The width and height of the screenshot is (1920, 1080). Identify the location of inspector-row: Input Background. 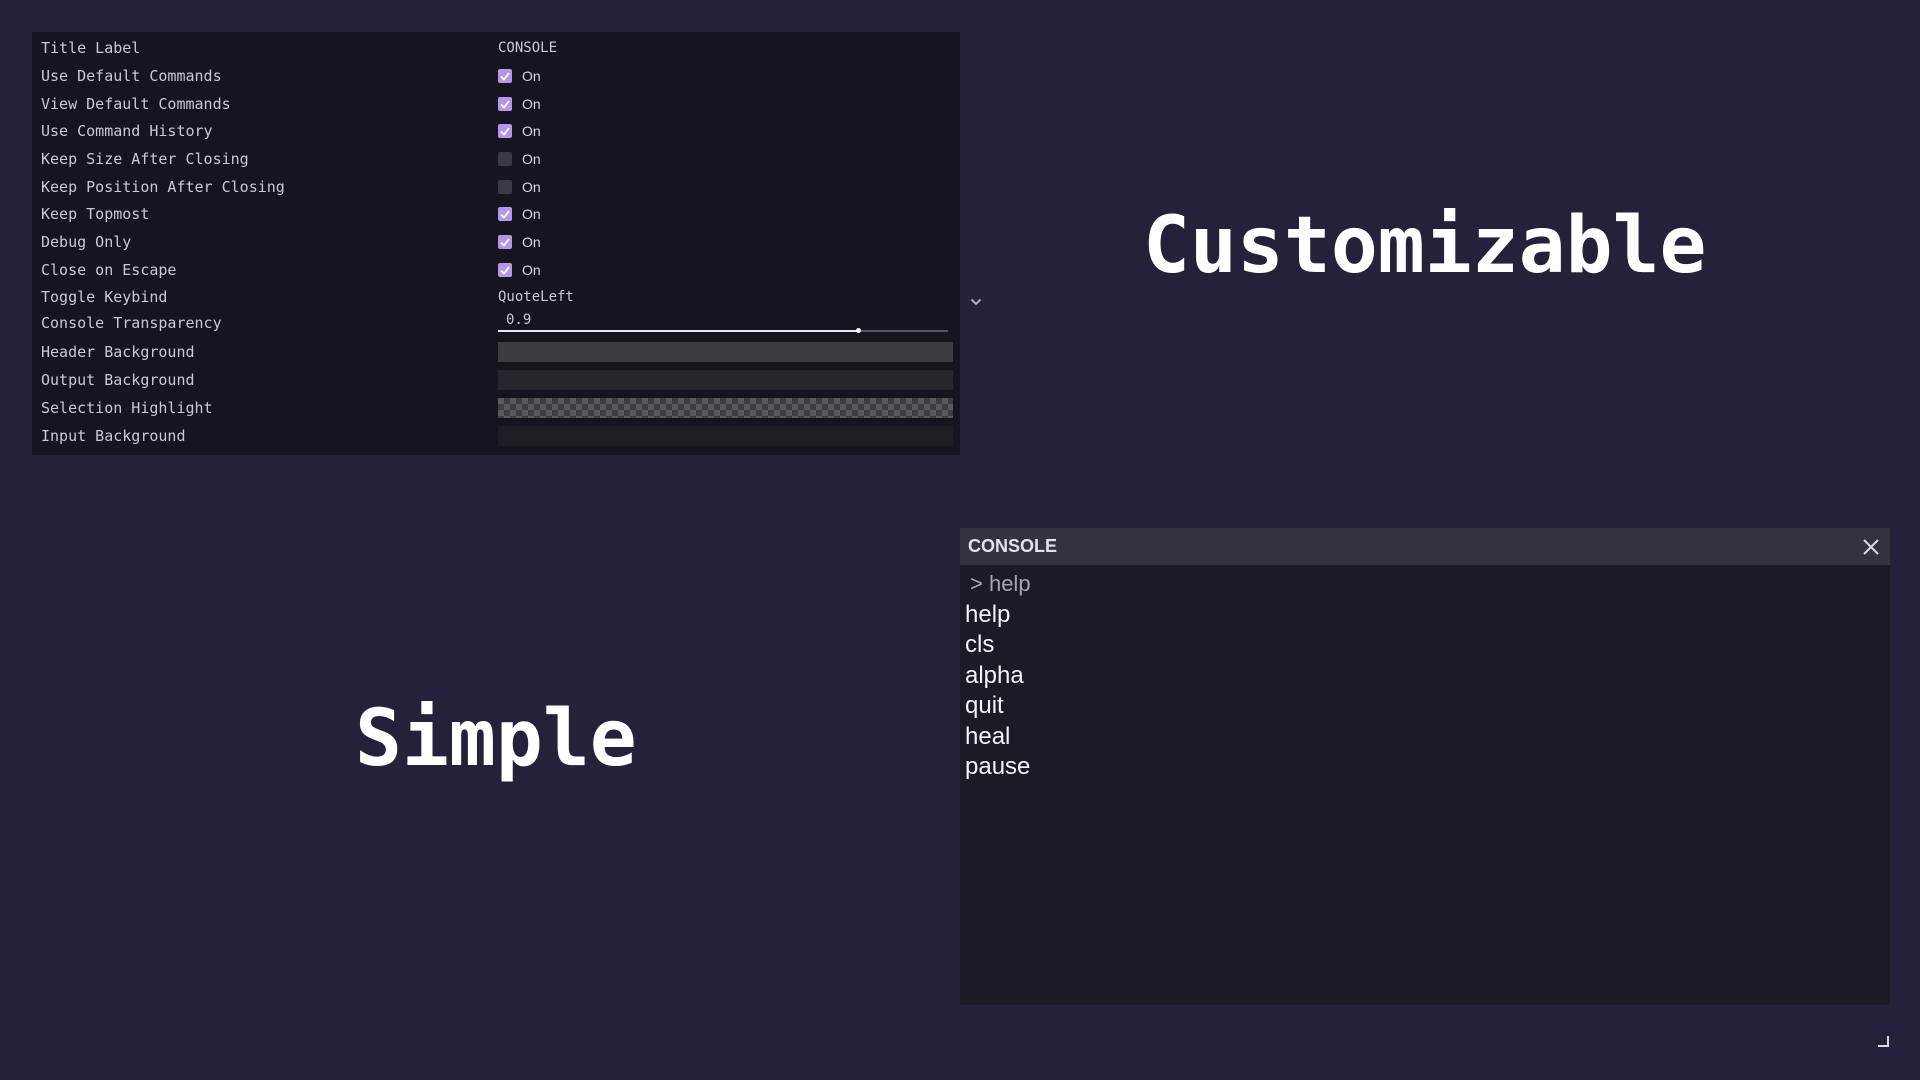
(496, 435).